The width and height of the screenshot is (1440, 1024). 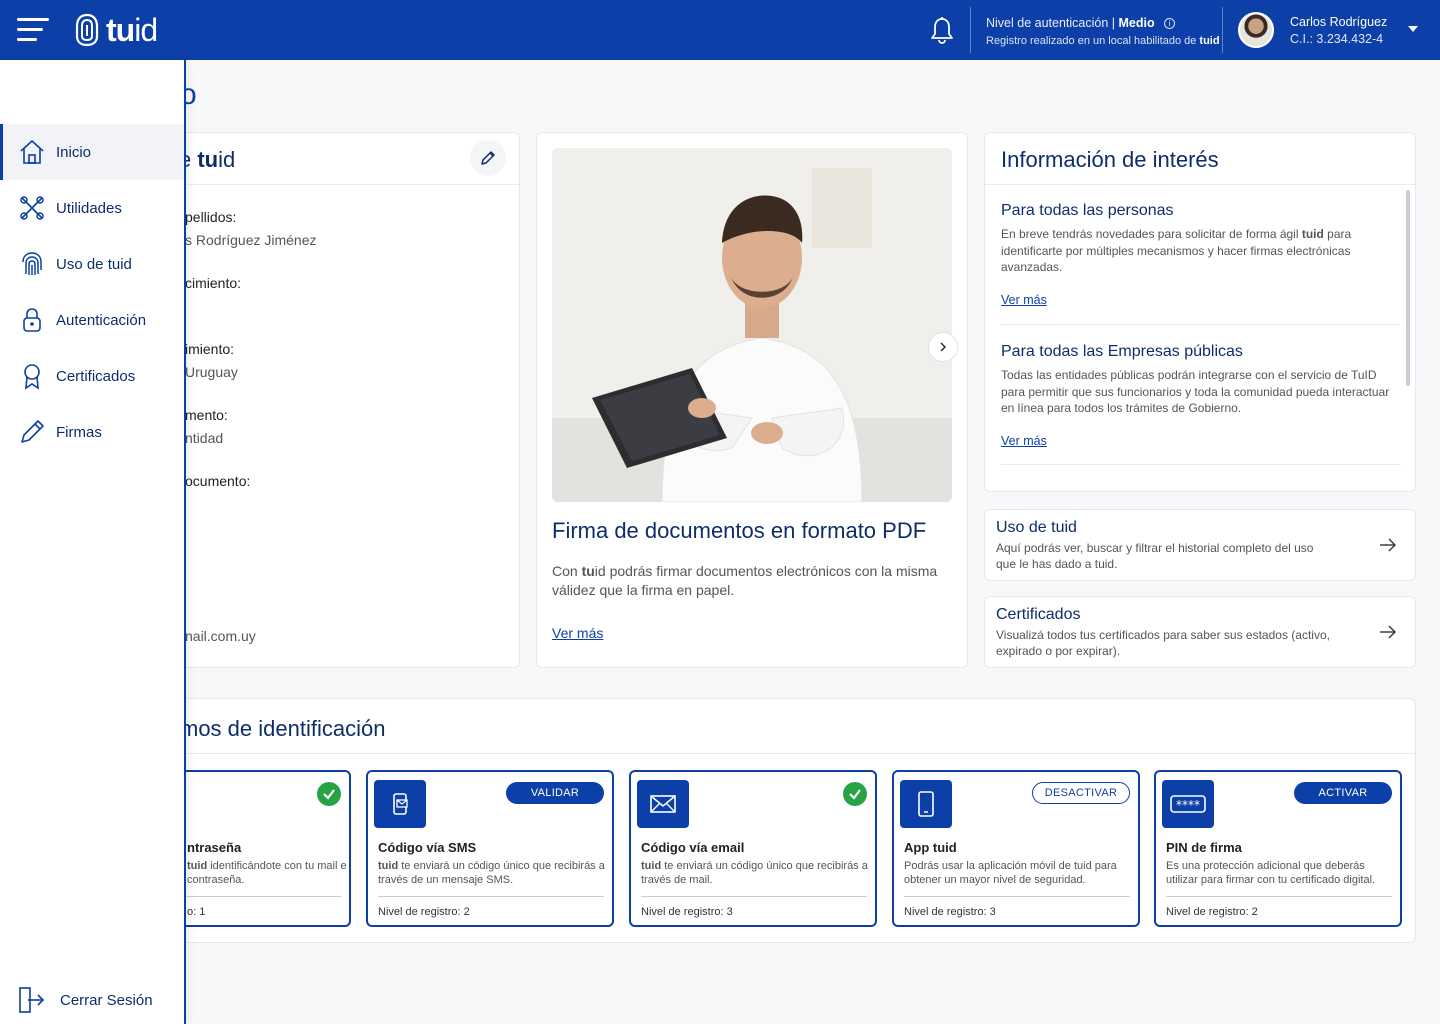 What do you see at coordinates (488, 158) in the screenshot?
I see `edit-profile-button` at bounding box center [488, 158].